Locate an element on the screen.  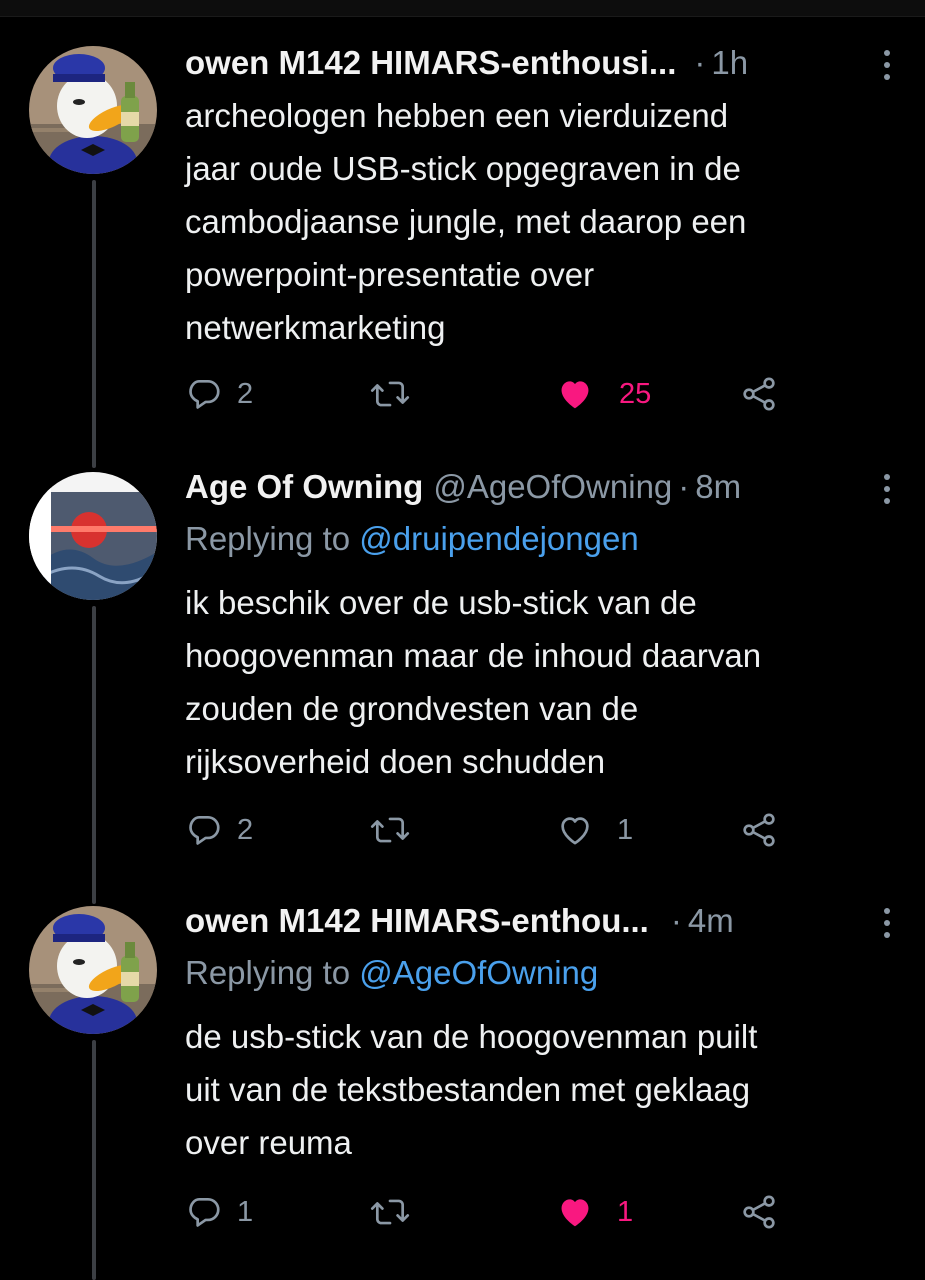
tweet-header: owen M142 HIMARS-enthou... · 4m is located at coordinates (555, 921).